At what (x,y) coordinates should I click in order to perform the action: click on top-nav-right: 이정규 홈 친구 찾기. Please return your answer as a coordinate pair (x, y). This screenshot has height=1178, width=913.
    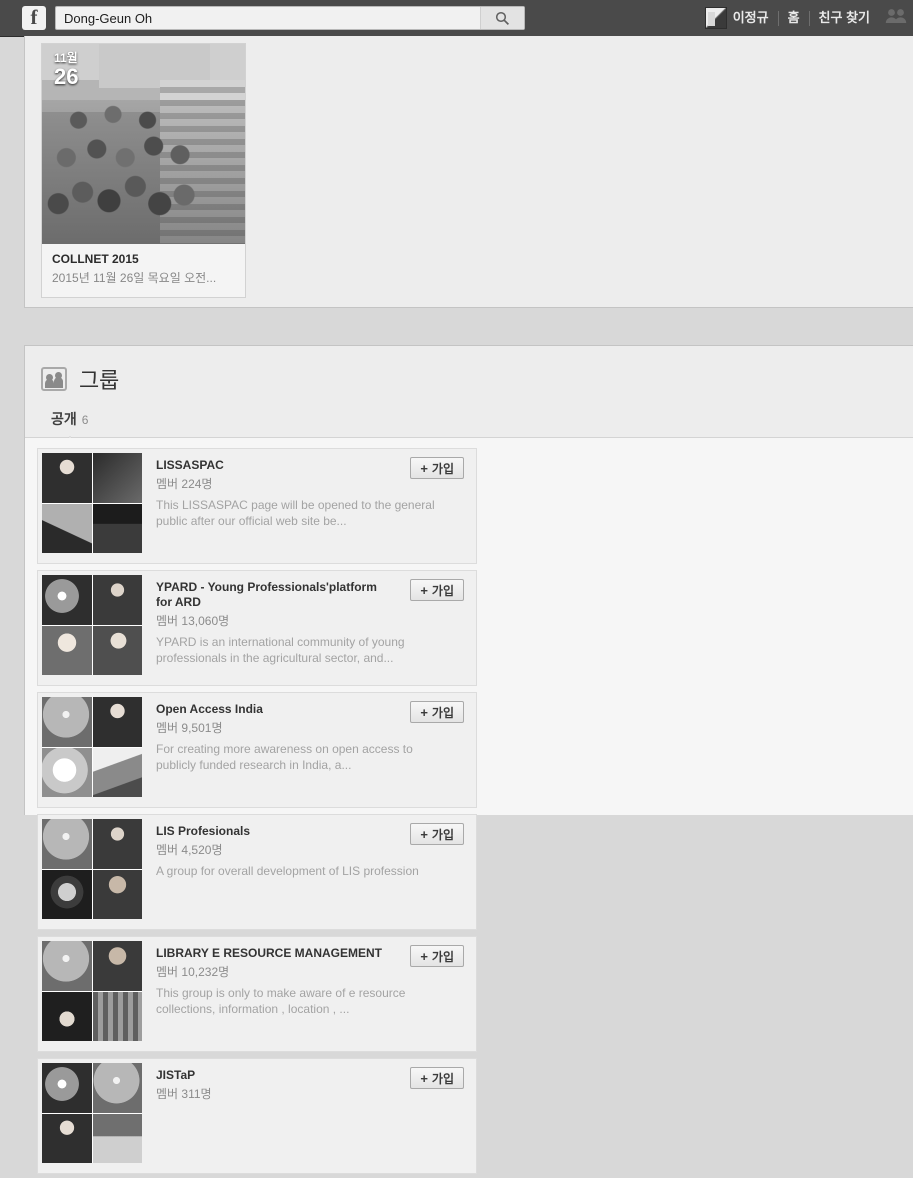
    Looking at the image, I should click on (808, 18).